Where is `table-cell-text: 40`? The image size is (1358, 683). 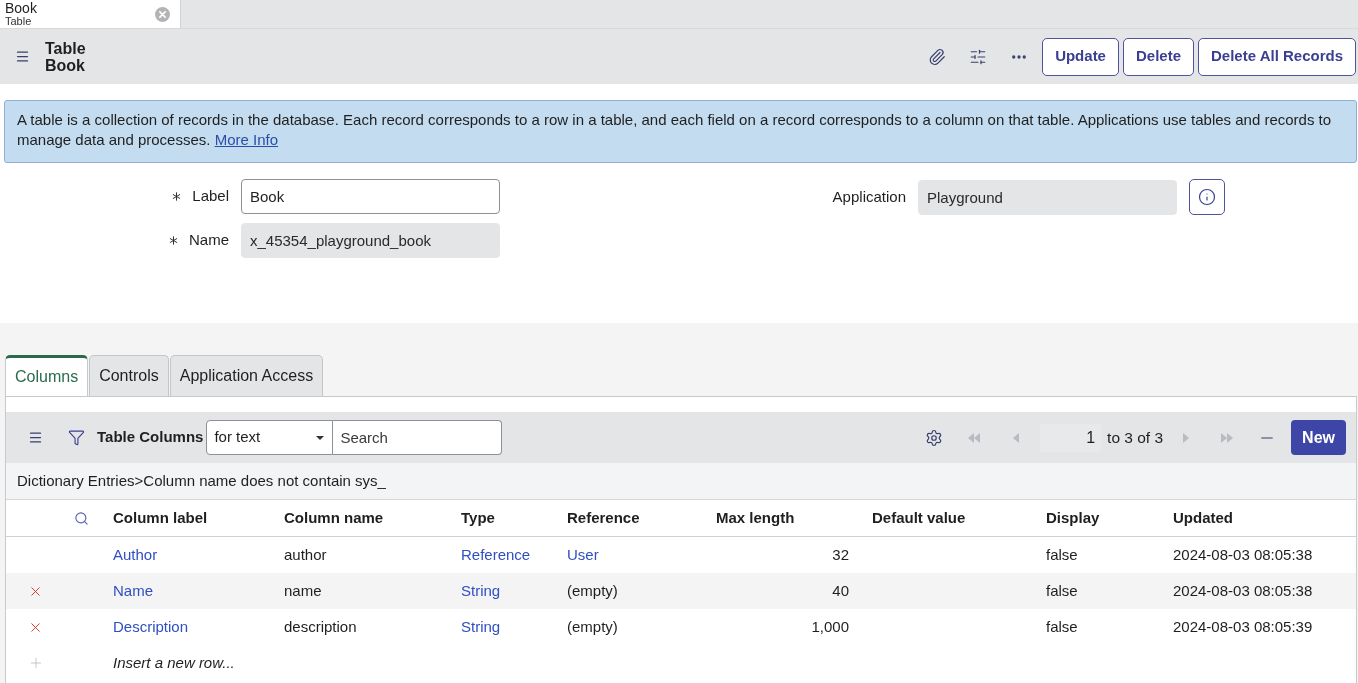
table-cell-text: 40 is located at coordinates (840, 590).